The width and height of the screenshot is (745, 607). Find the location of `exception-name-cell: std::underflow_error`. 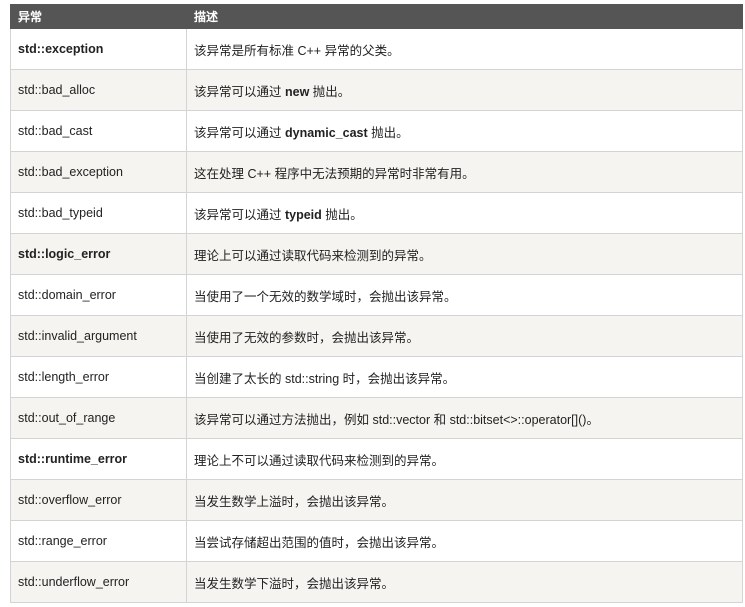

exception-name-cell: std::underflow_error is located at coordinates (98, 582).